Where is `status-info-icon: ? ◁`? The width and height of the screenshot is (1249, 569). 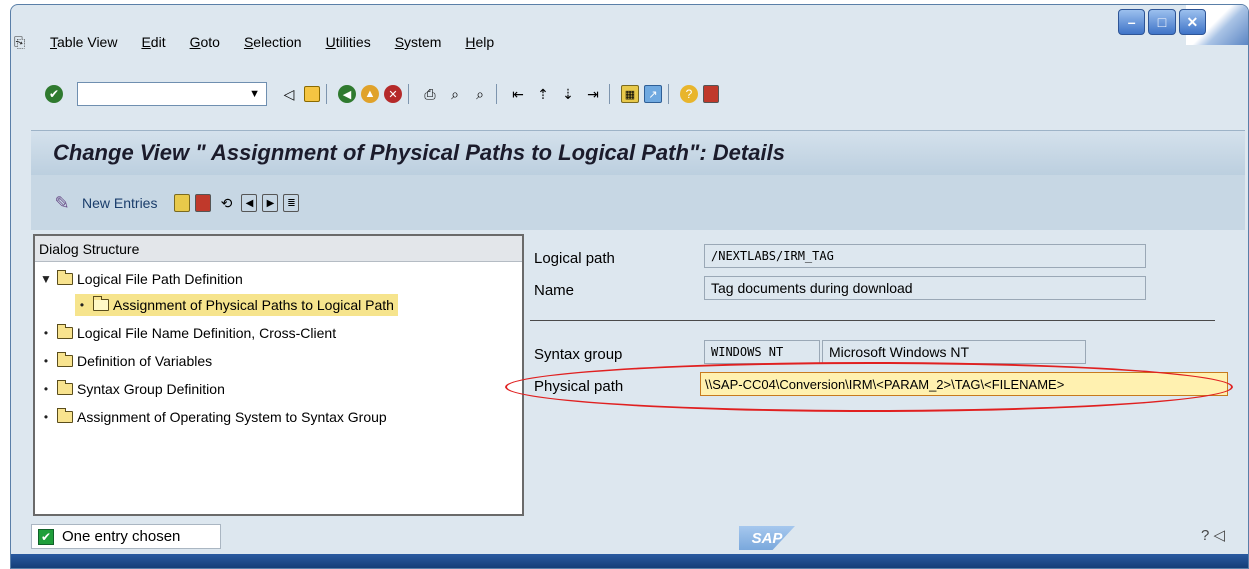
status-info-icon: ? ◁ is located at coordinates (1213, 535).